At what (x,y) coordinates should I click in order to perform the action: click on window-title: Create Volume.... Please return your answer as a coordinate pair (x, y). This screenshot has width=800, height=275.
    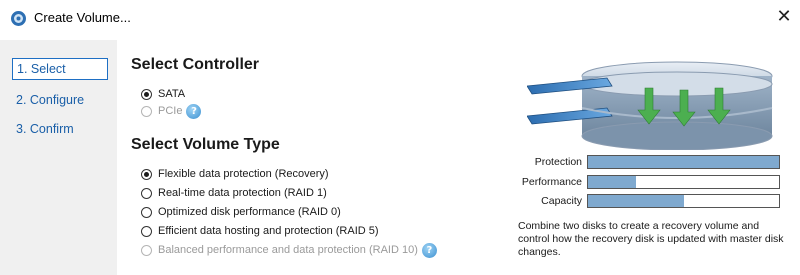
    Looking at the image, I should click on (82, 17).